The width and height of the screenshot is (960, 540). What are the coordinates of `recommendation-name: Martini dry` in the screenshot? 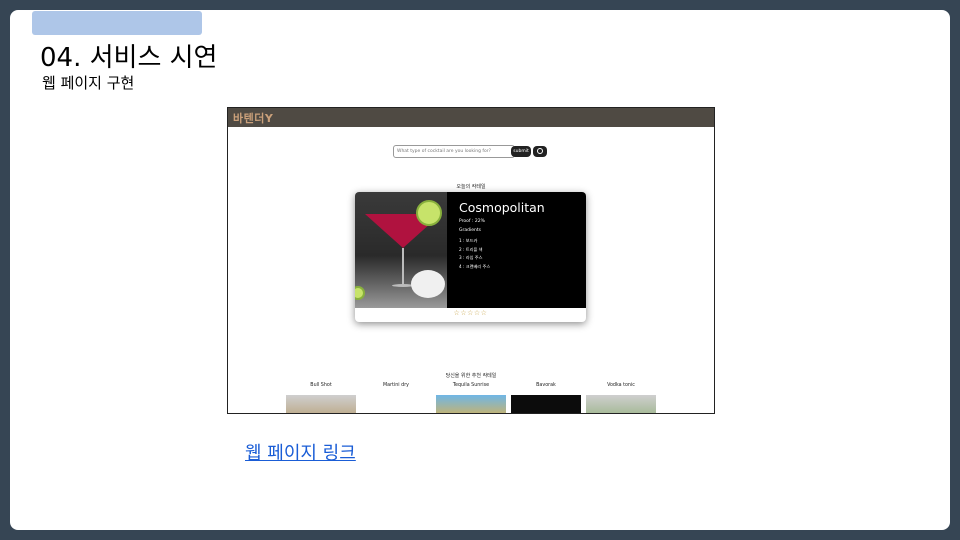 It's located at (396, 385).